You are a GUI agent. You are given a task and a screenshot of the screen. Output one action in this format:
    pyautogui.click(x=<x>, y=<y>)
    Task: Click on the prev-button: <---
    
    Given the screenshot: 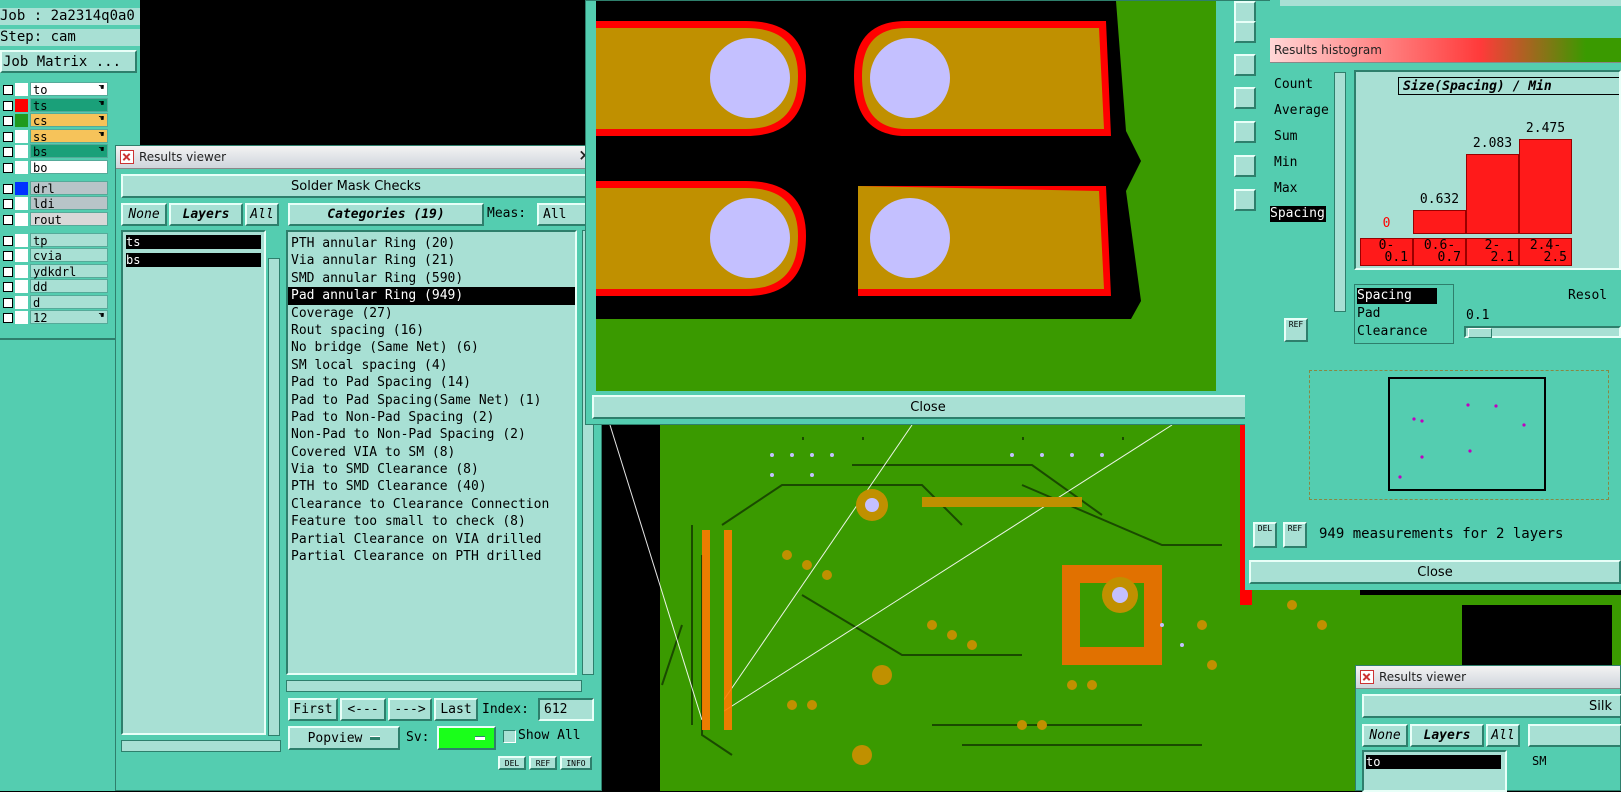 What is the action you would take?
    pyautogui.click(x=363, y=709)
    